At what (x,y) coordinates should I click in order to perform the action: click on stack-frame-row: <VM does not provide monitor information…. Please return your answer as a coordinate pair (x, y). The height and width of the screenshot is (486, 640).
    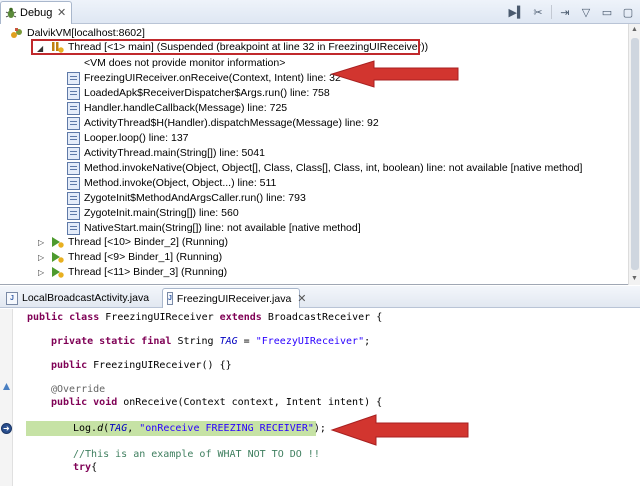
    Looking at the image, I should click on (176, 63).